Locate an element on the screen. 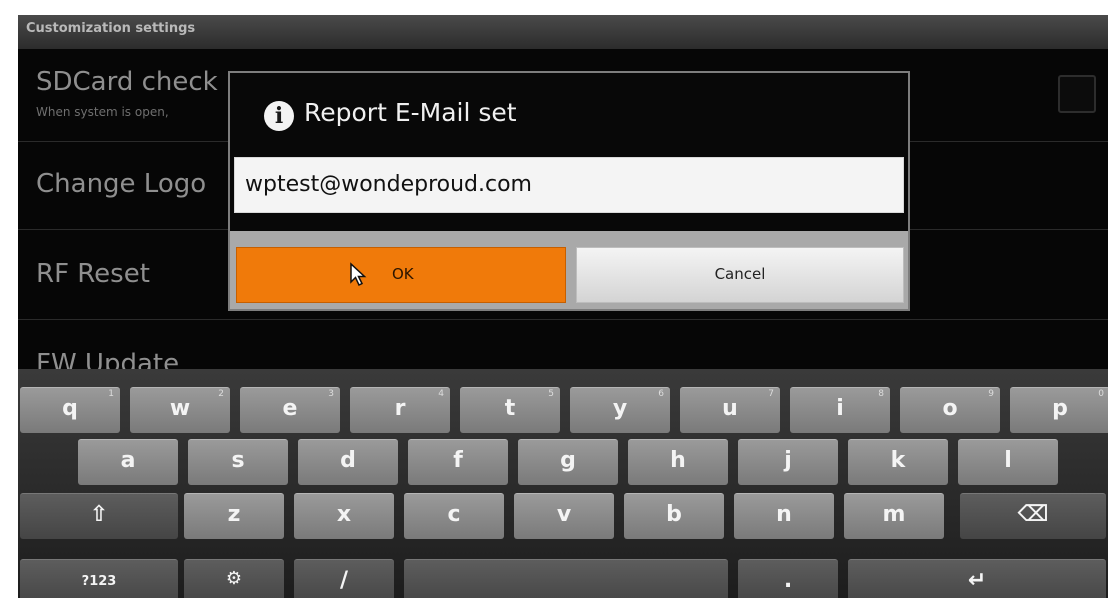 The width and height of the screenshot is (1108, 598). key-f: f is located at coordinates (458, 462).